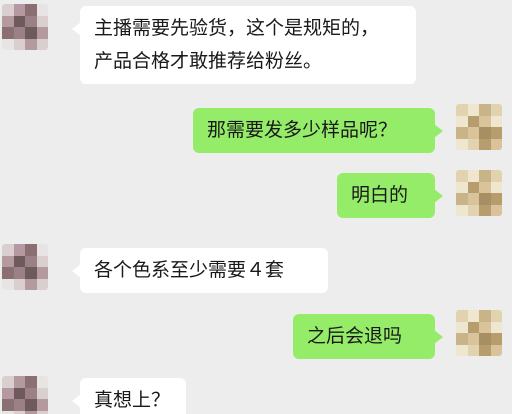 The image size is (512, 414). What do you see at coordinates (208, 61) in the screenshot?
I see `message-text: 产品合格才敢推荐给粉丝。` at bounding box center [208, 61].